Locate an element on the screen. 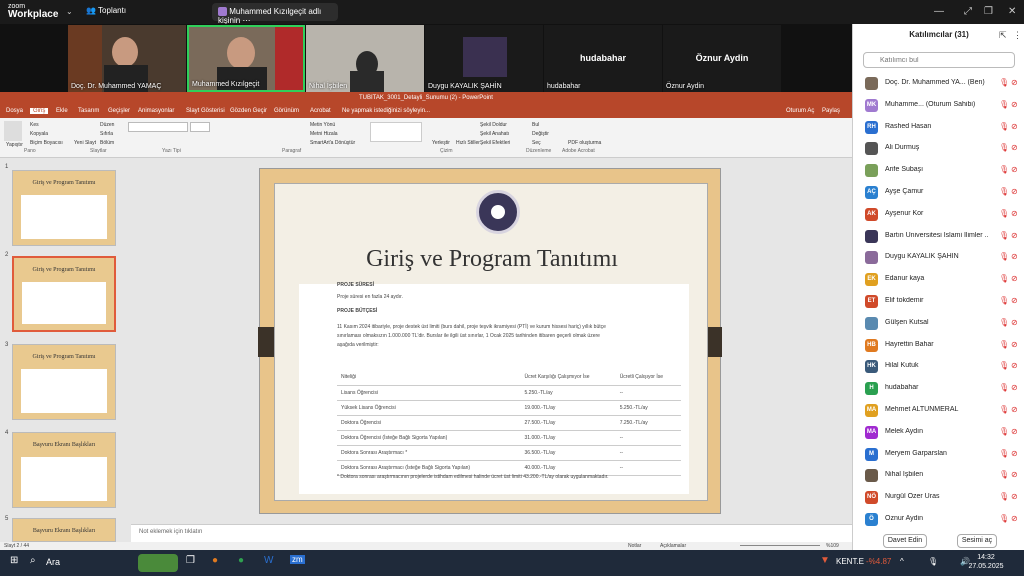  zoom-app-icon: zm is located at coordinates (297, 559).